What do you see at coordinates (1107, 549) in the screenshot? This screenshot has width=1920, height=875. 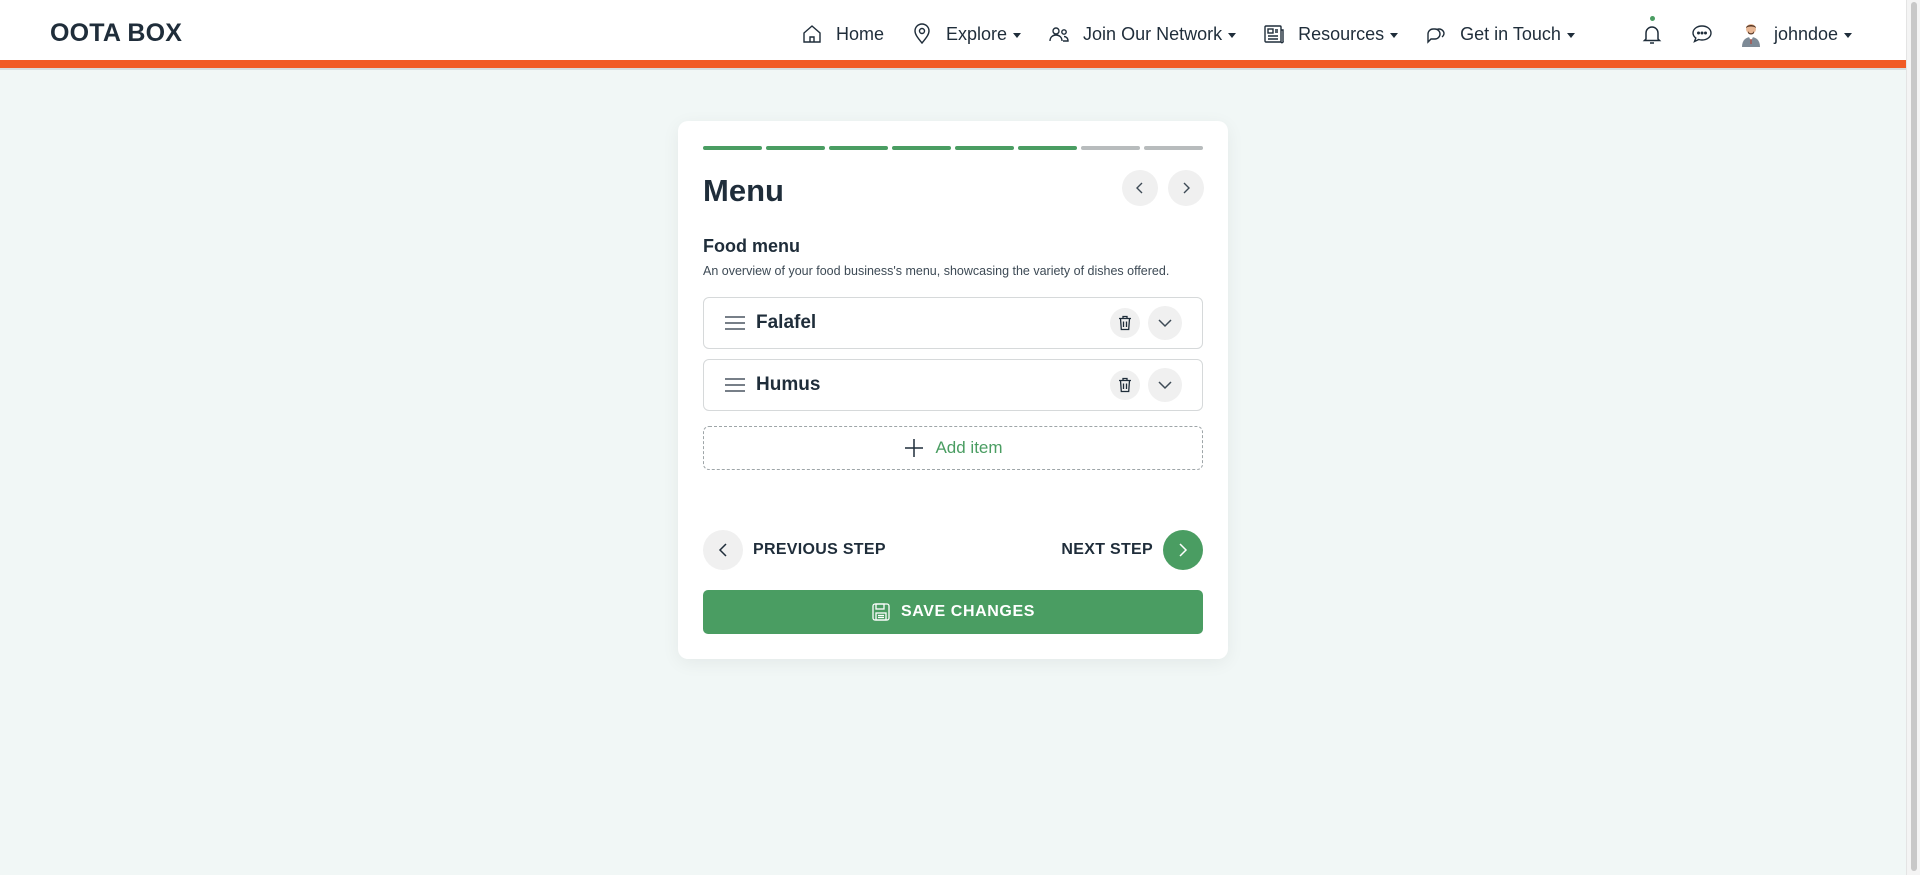 I see `next-step-label: NEXT STEP` at bounding box center [1107, 549].